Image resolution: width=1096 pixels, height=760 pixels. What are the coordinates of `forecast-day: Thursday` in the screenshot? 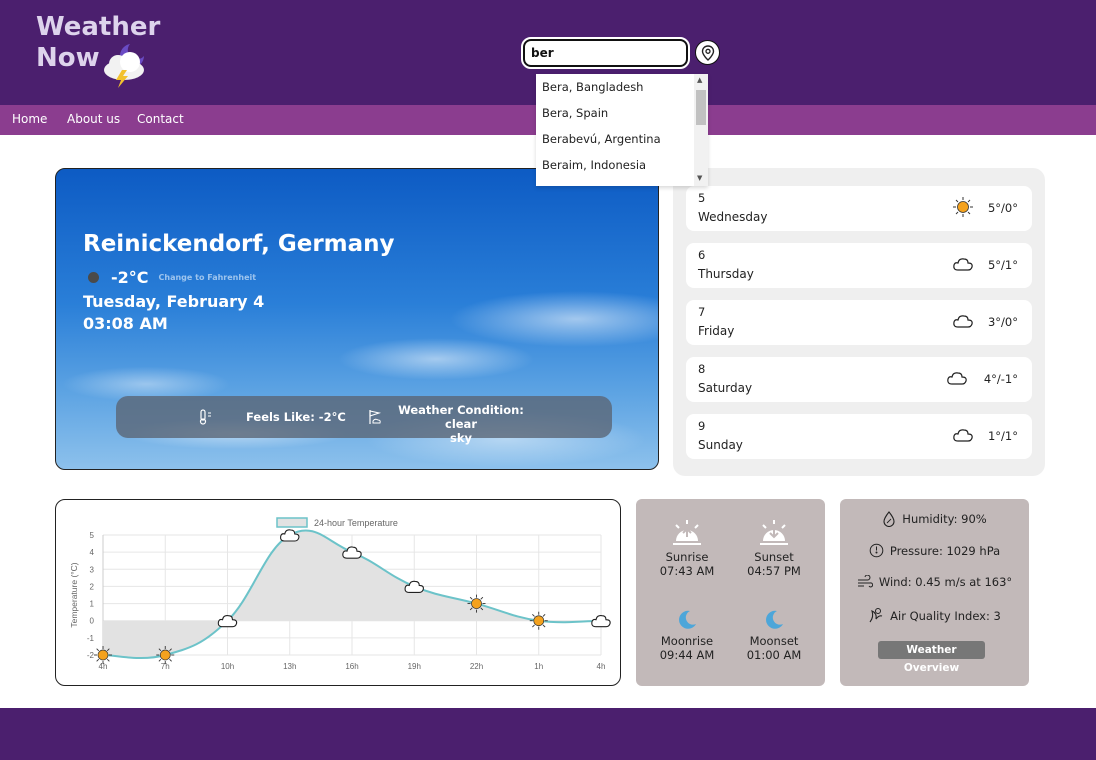 It's located at (726, 274).